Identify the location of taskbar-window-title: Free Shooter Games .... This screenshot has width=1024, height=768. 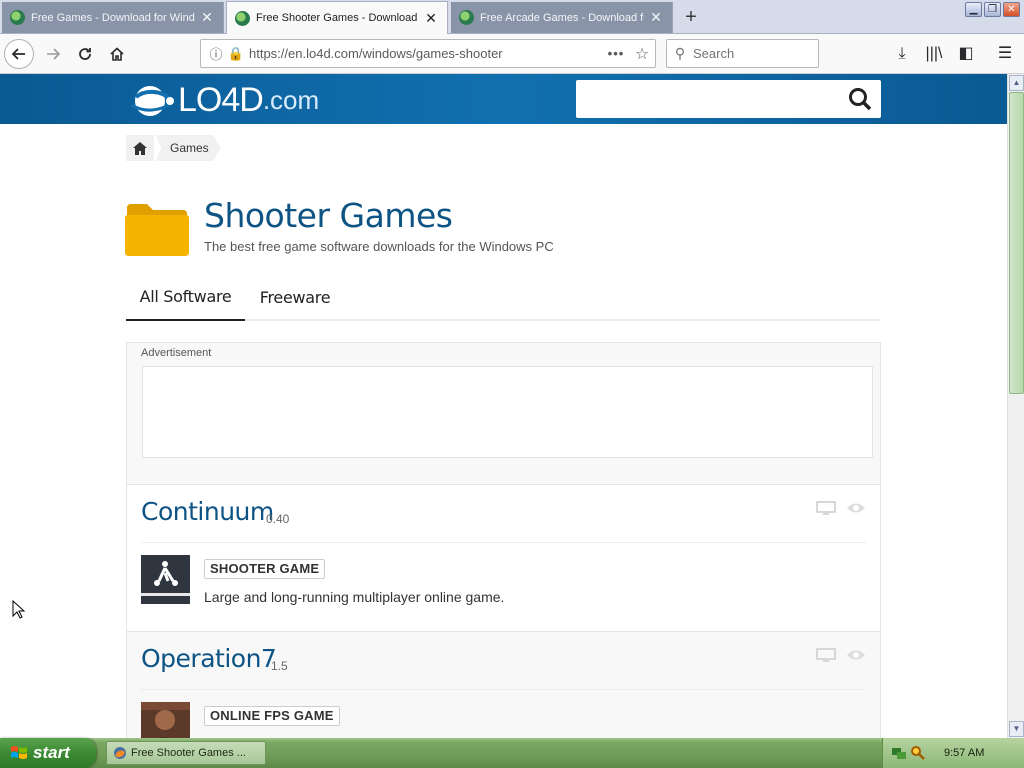
(188, 753).